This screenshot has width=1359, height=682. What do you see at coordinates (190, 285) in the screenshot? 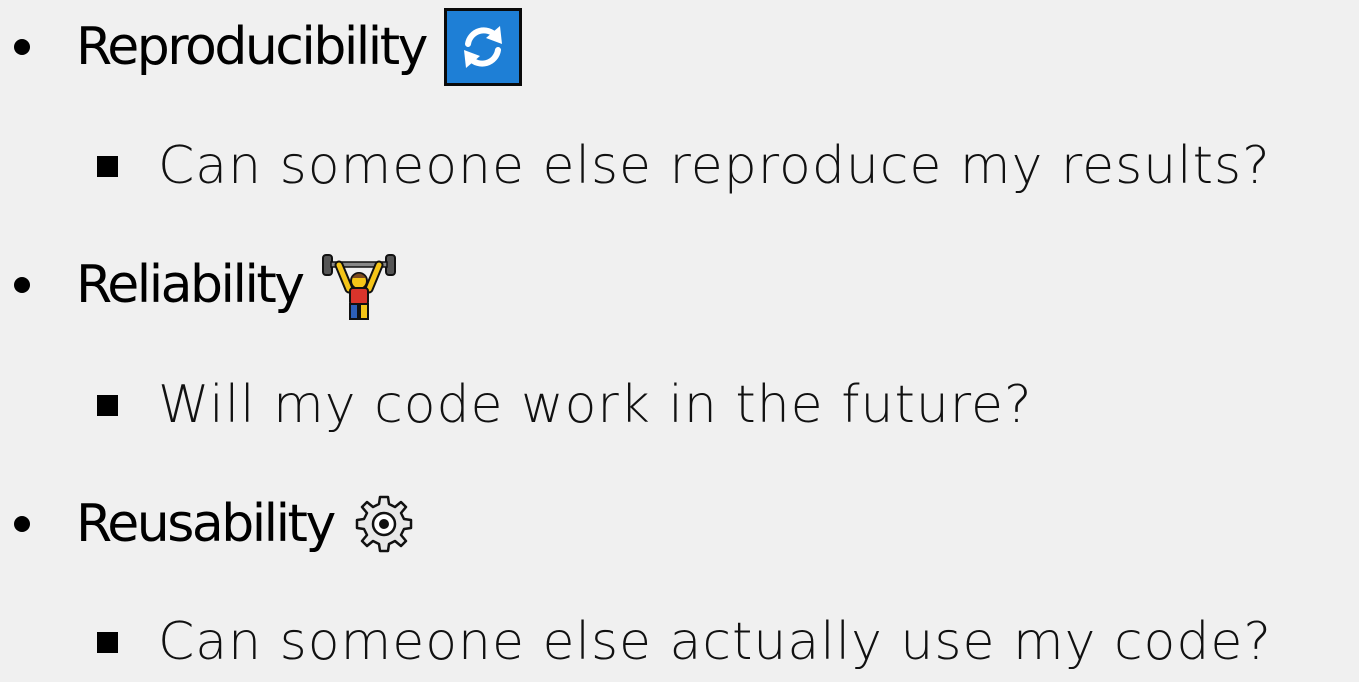
I see `bullet-label: Reliability` at bounding box center [190, 285].